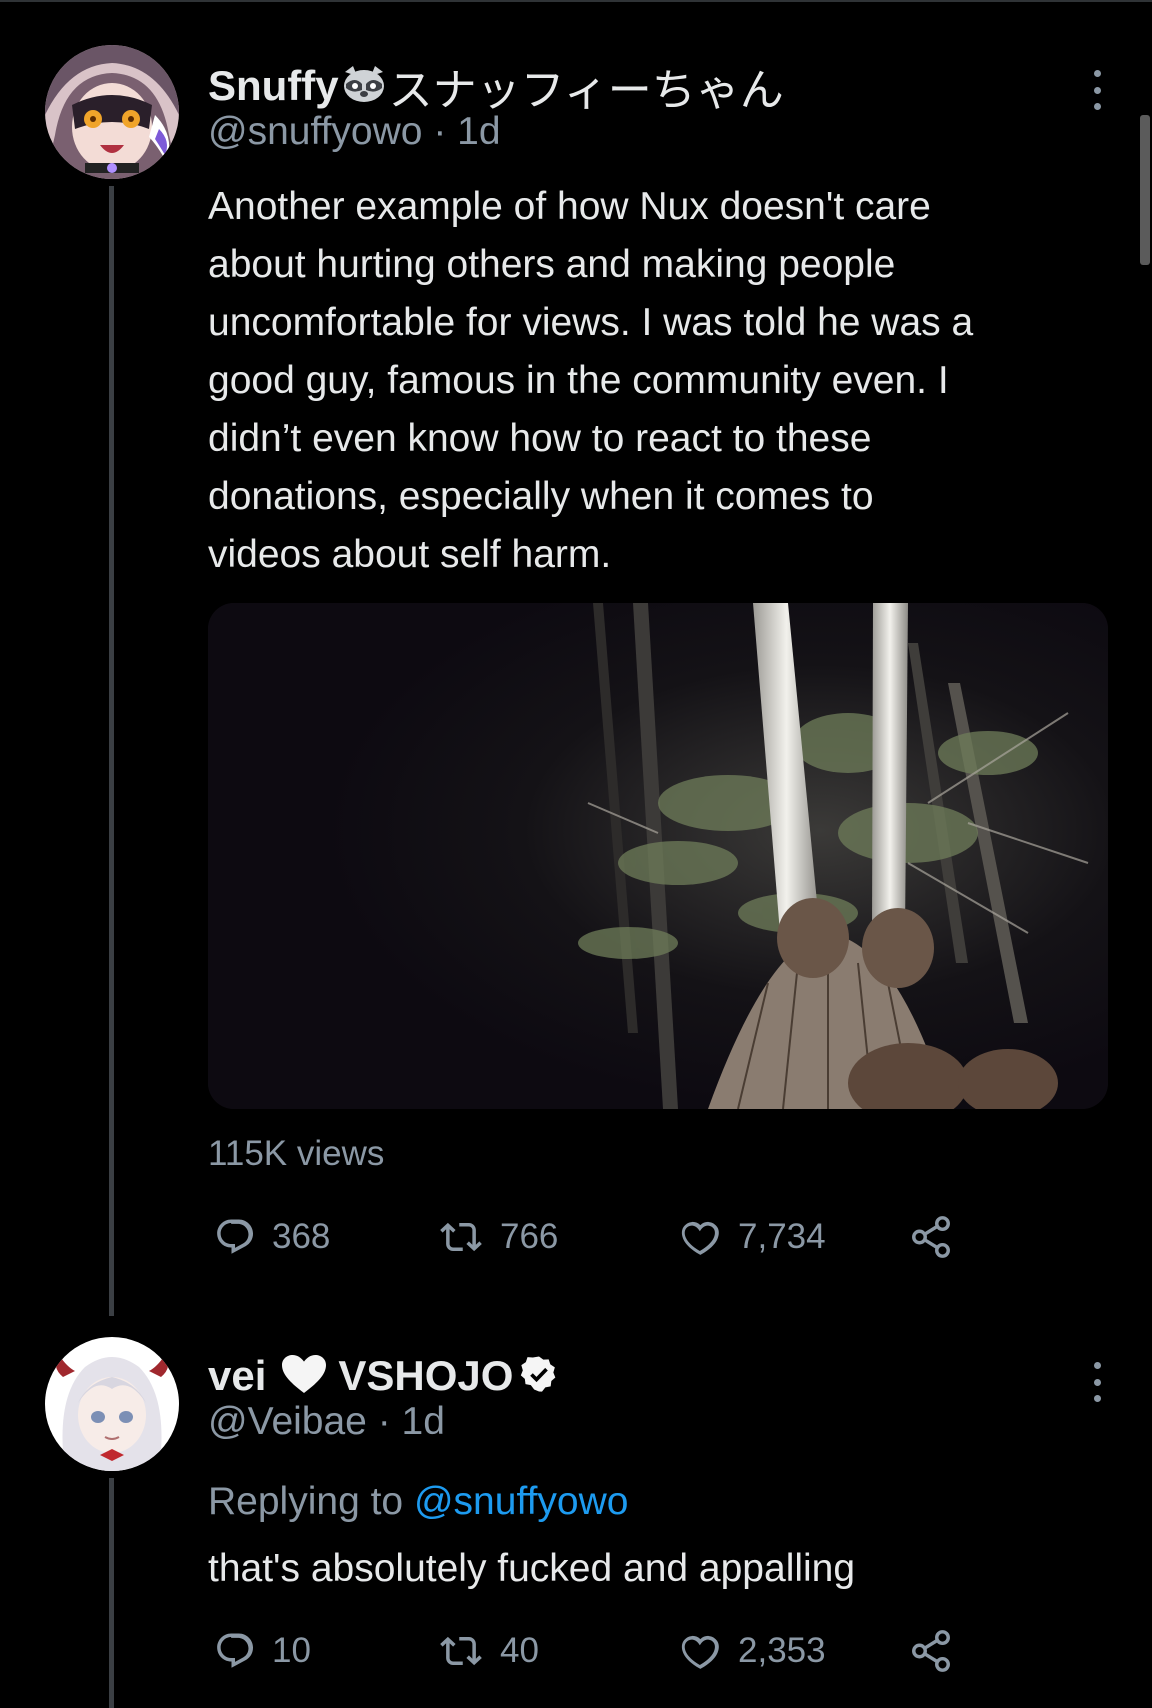  I want to click on view-count: 115K views, so click(296, 1153).